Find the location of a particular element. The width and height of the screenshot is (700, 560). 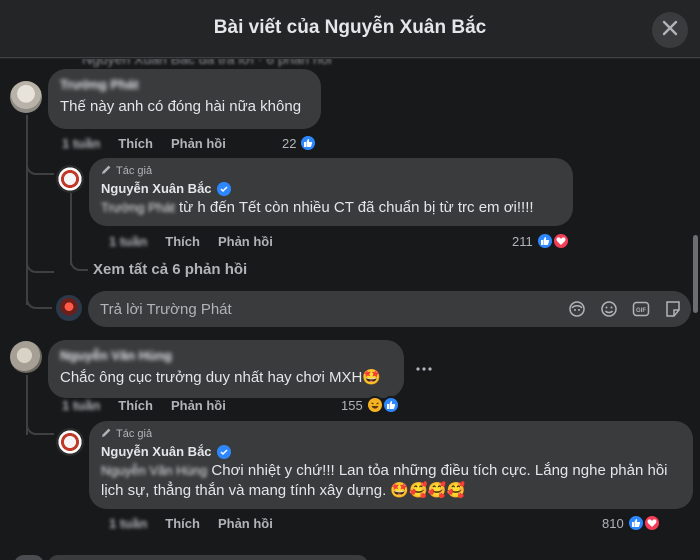

svg-text: GIF is located at coordinates (641, 311).